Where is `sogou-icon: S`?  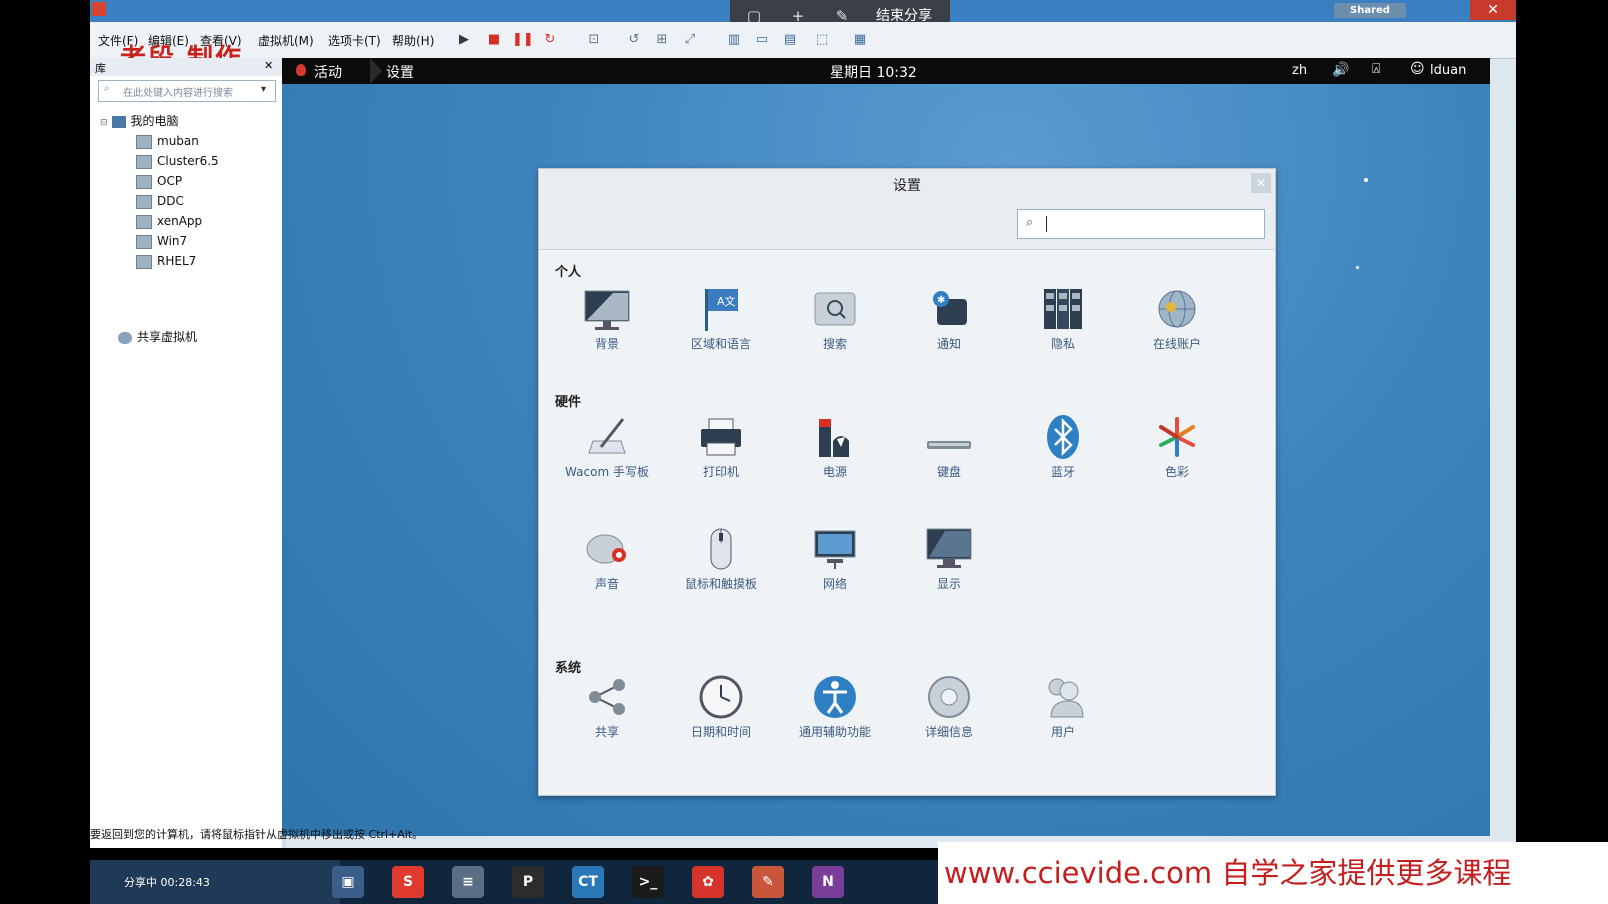
sogou-icon: S is located at coordinates (408, 882).